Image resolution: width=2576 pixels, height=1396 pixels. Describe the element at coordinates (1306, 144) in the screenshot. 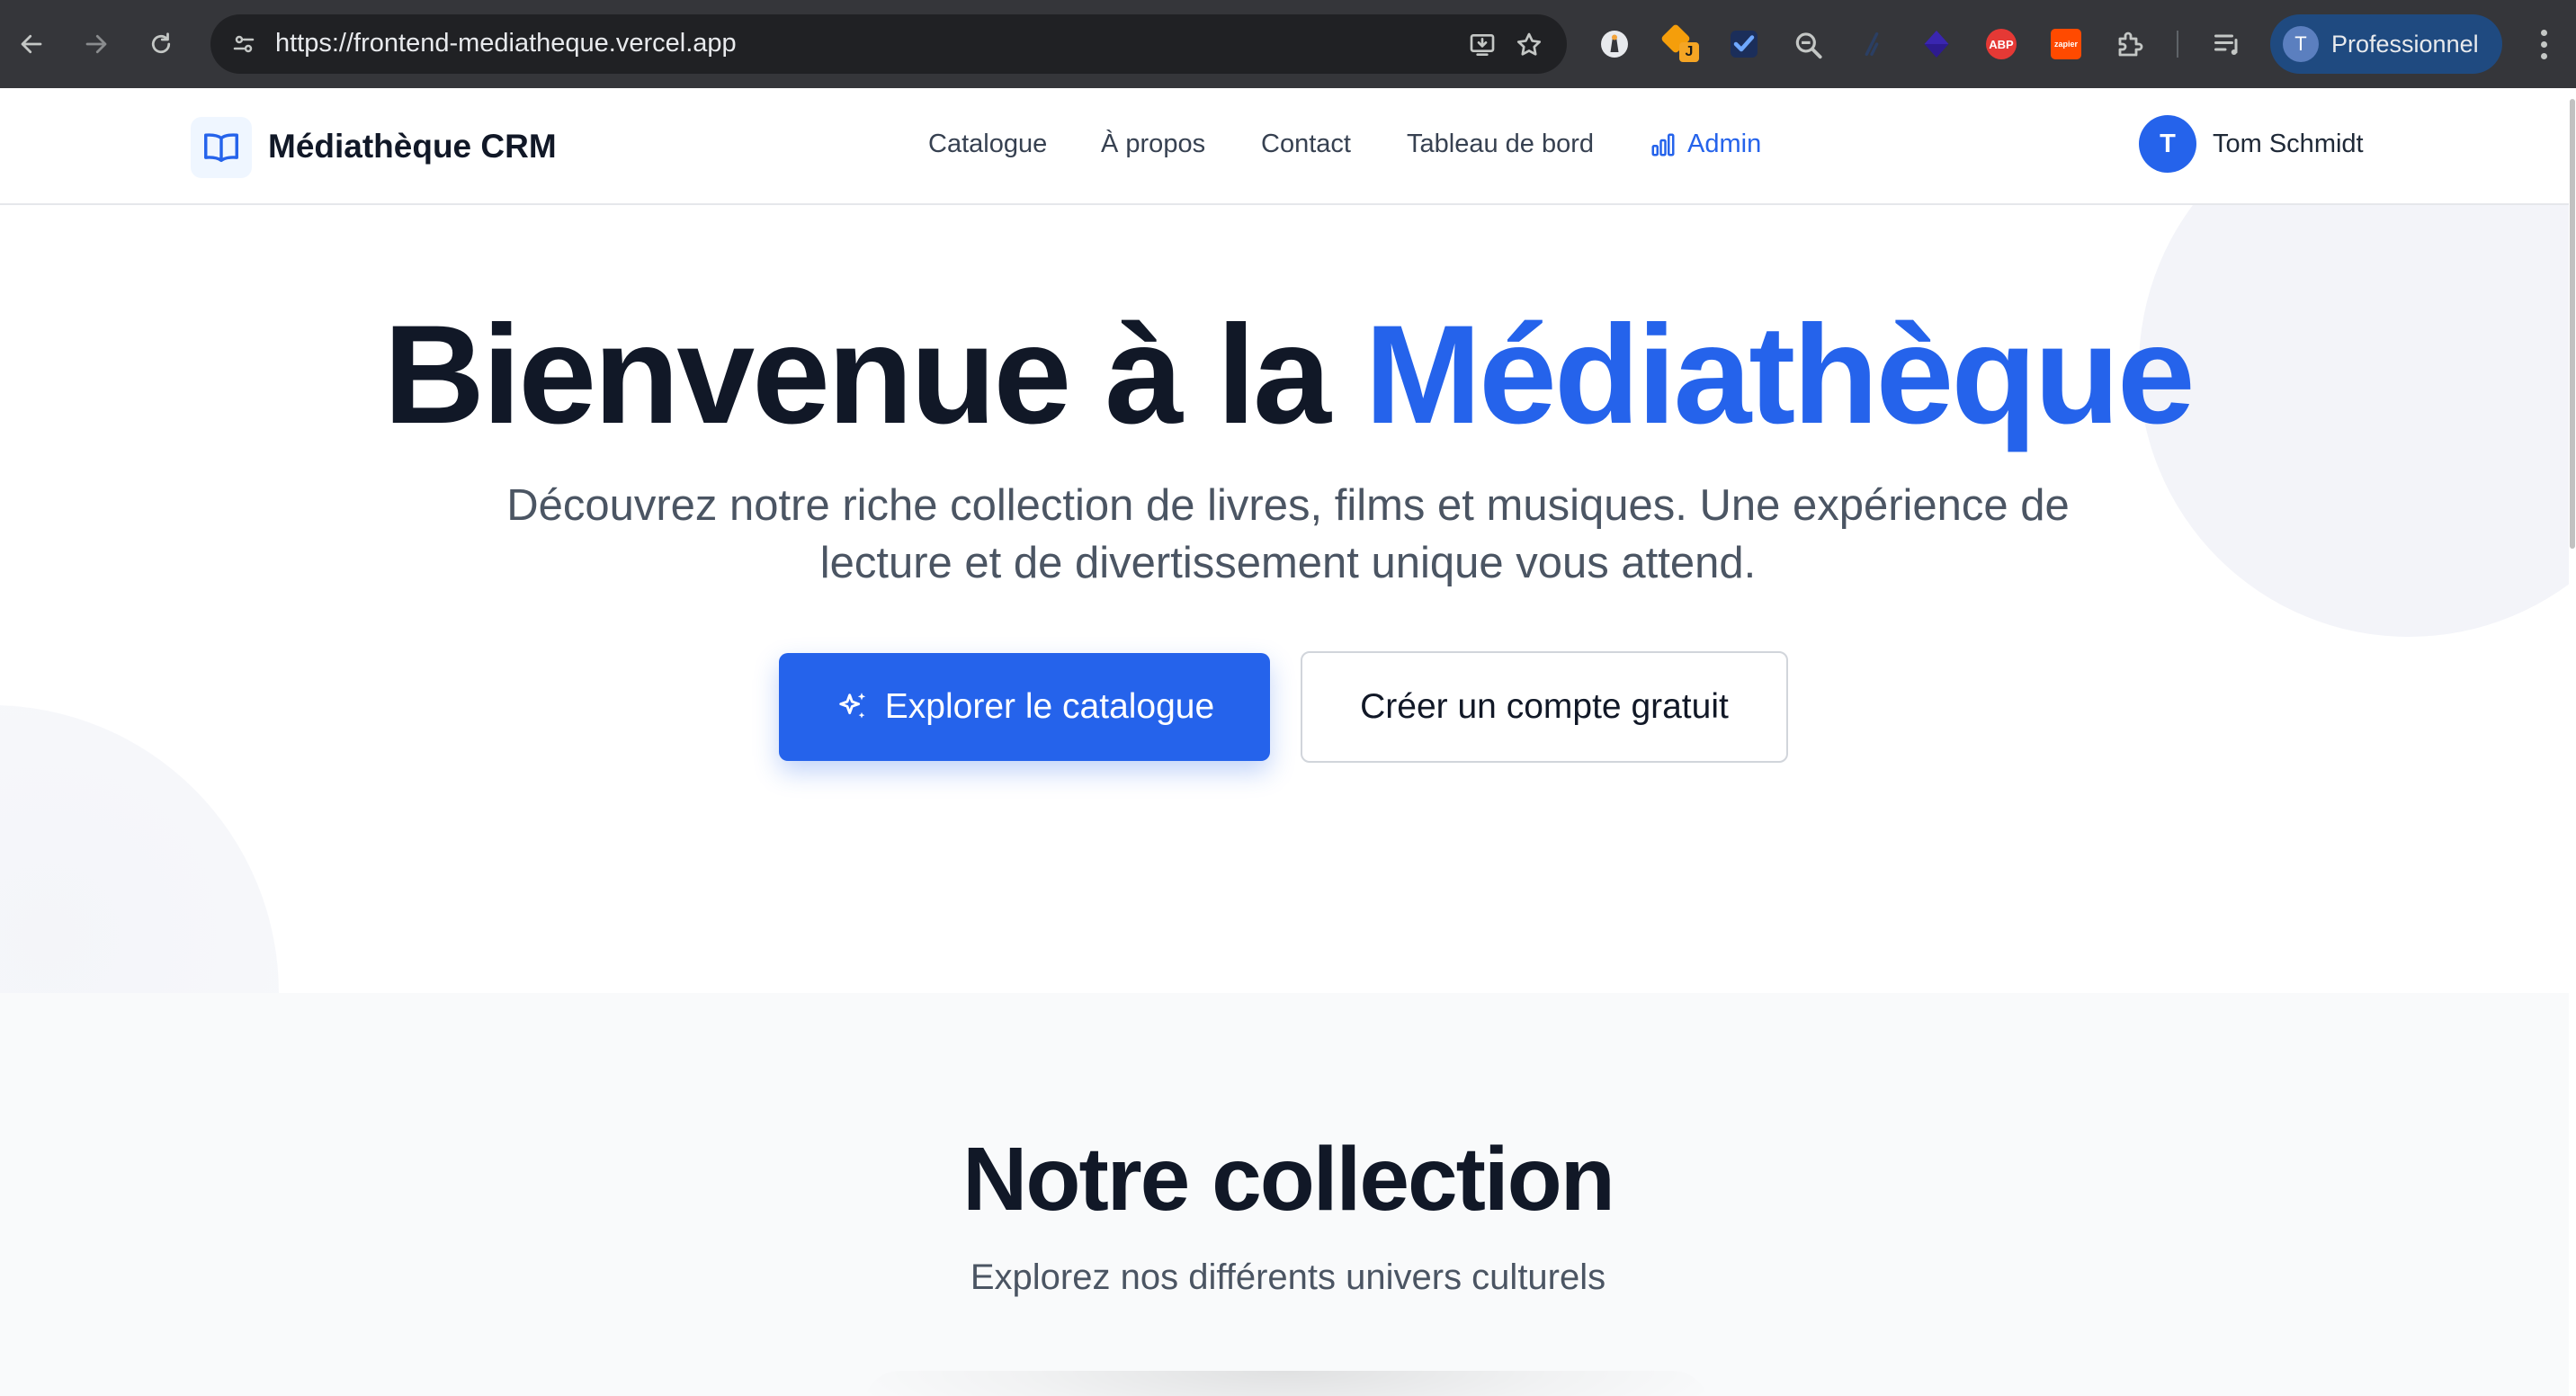

I see `nav-contact: Contact` at that location.